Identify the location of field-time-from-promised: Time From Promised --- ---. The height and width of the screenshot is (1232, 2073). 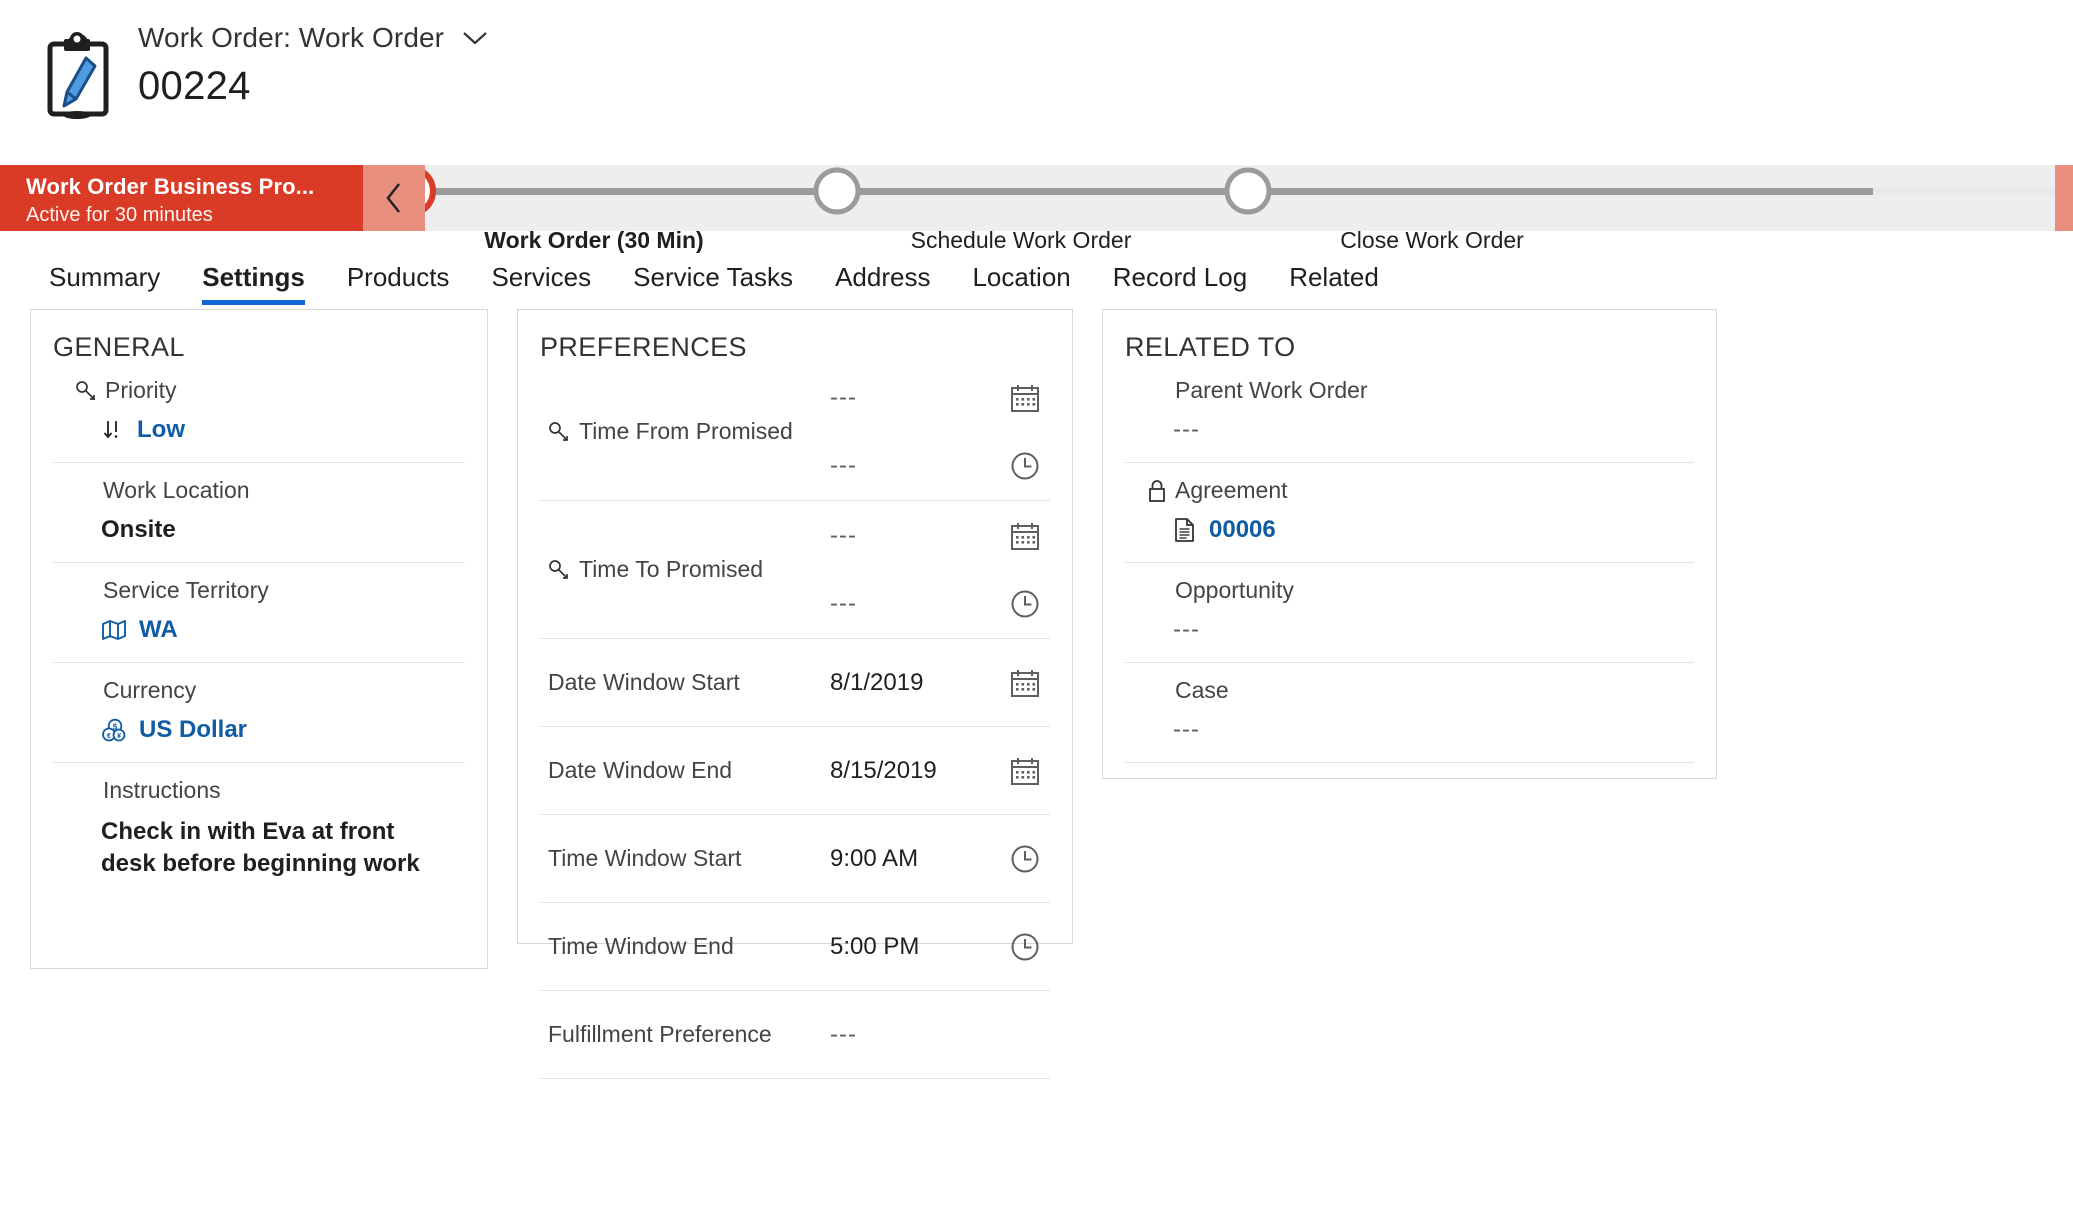
(795, 432).